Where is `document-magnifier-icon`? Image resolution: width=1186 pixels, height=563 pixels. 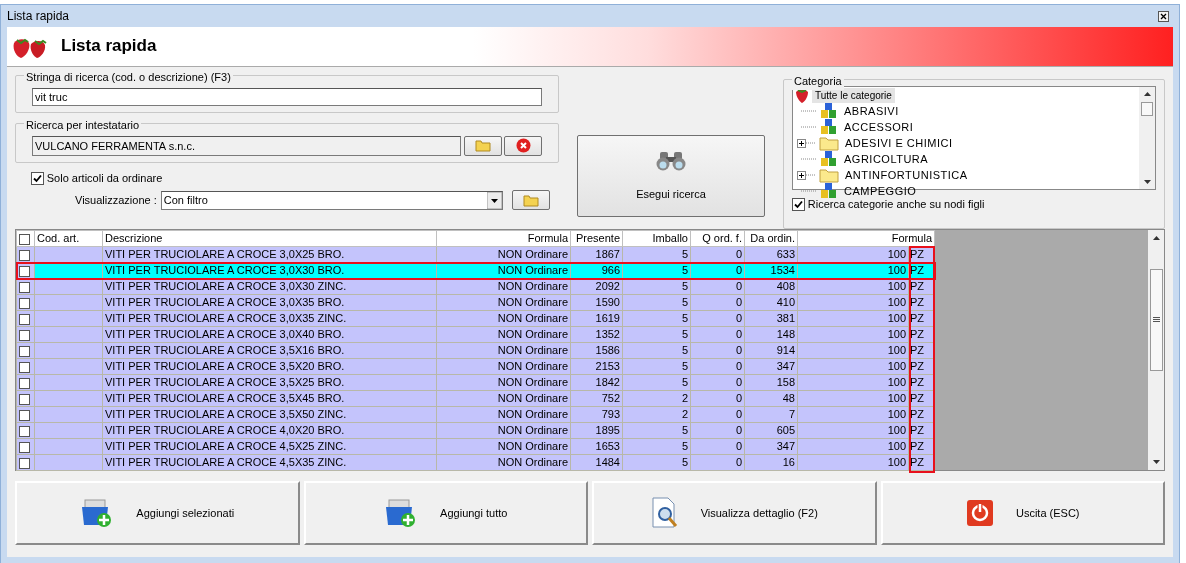
document-magnifier-icon is located at coordinates (664, 513).